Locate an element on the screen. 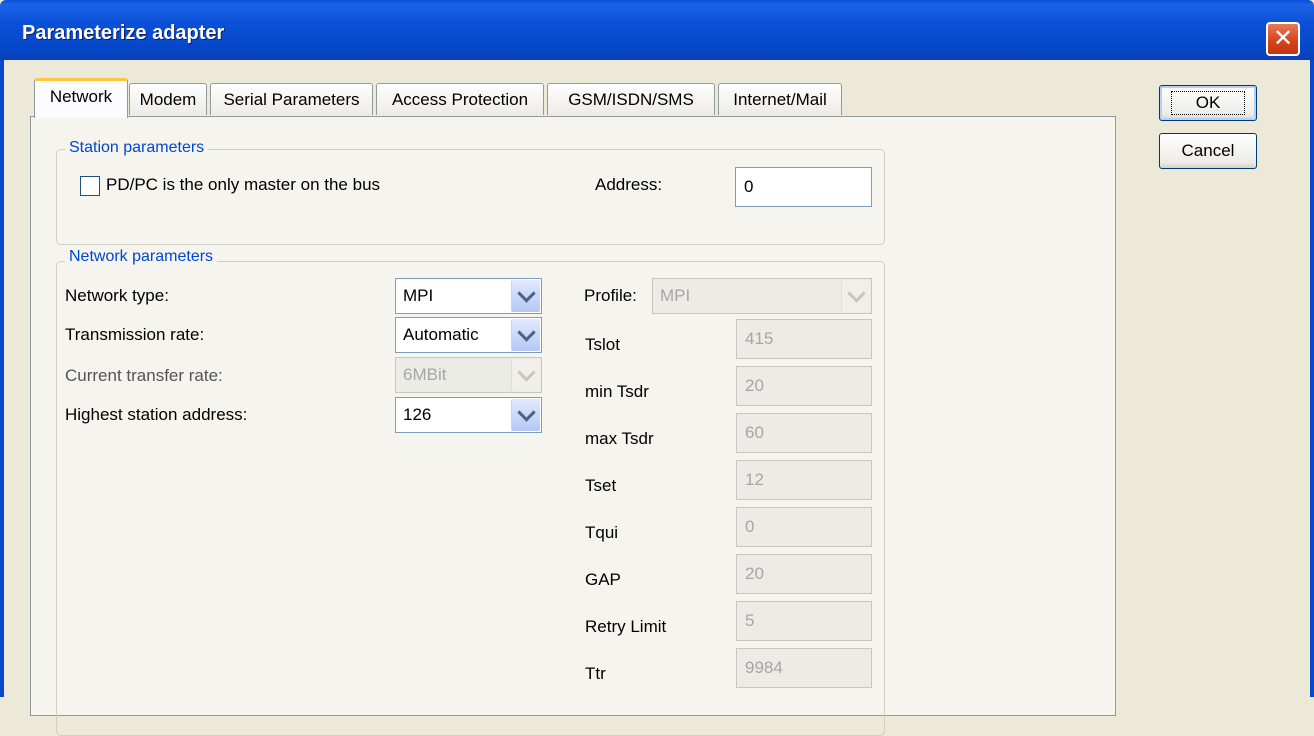 Image resolution: width=1314 pixels, height=736 pixels. tab-label: Serial Parameters is located at coordinates (291, 99).